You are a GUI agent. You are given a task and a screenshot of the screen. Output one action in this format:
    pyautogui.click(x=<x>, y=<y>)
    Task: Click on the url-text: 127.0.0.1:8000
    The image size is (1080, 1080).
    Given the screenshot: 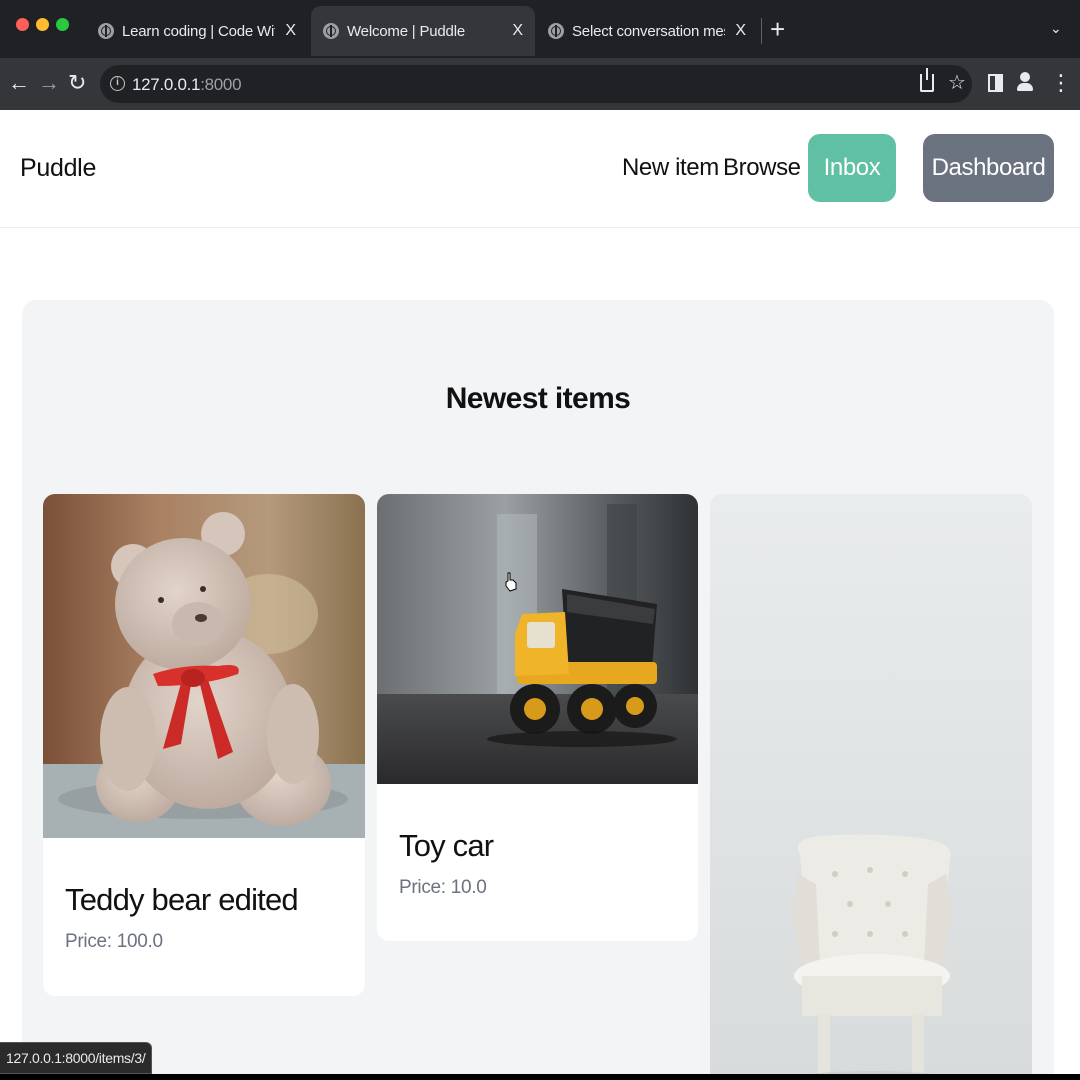 What is the action you would take?
    pyautogui.click(x=187, y=85)
    